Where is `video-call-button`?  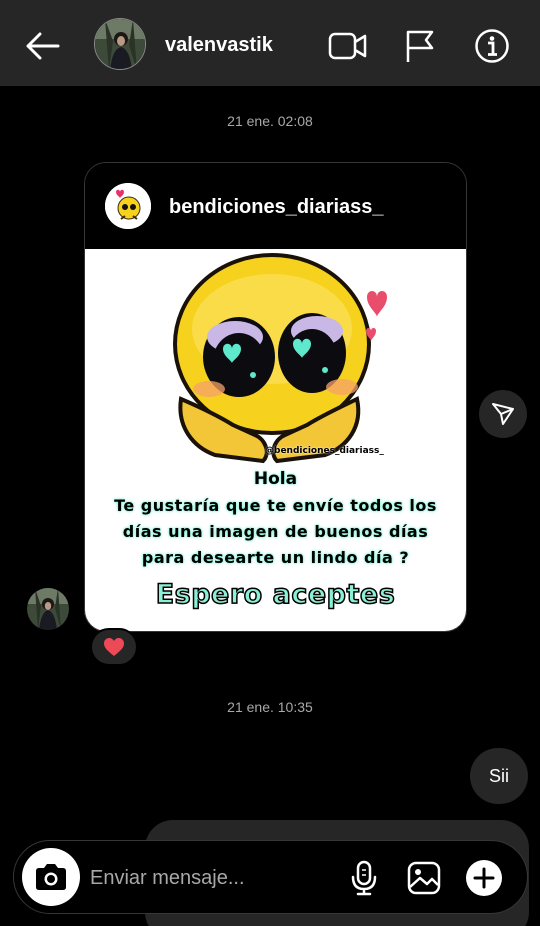
video-call-button is located at coordinates (348, 46).